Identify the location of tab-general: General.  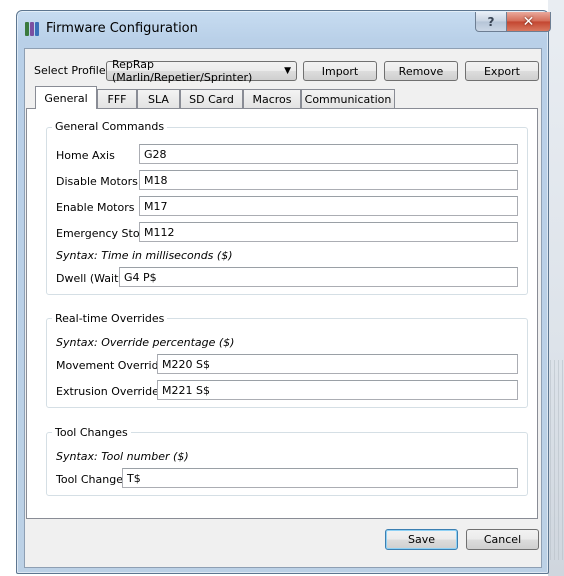
(66, 97).